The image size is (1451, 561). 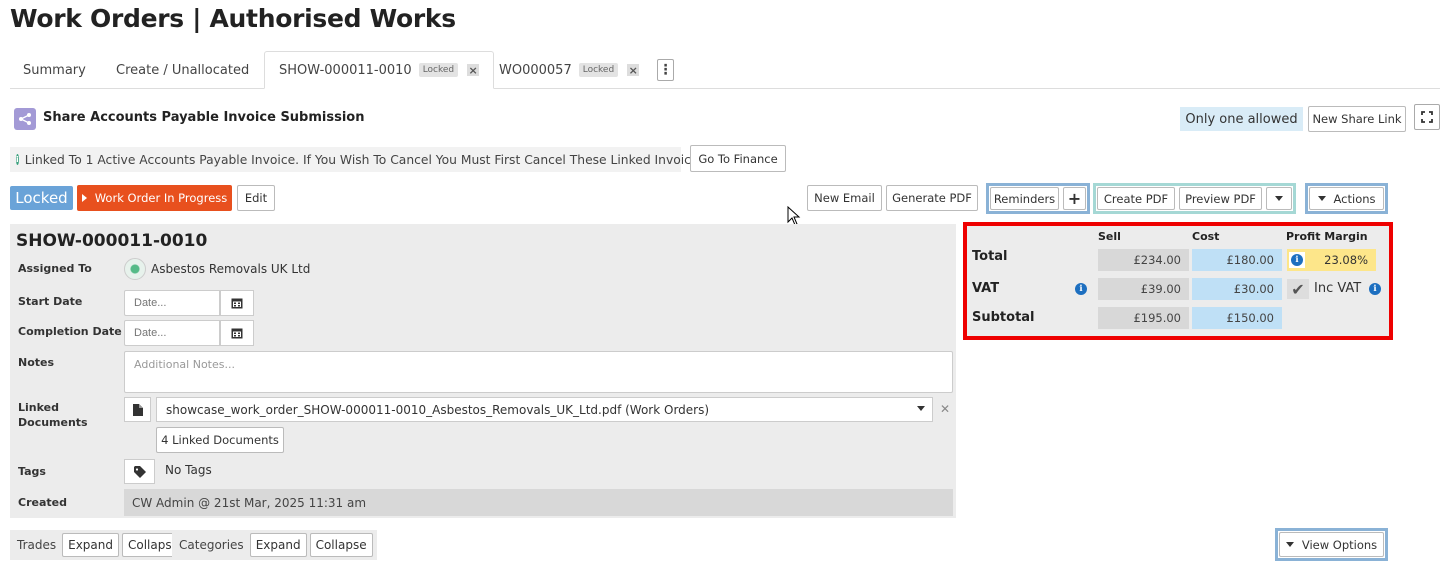 I want to click on actions-label: Actions, so click(x=1354, y=198).